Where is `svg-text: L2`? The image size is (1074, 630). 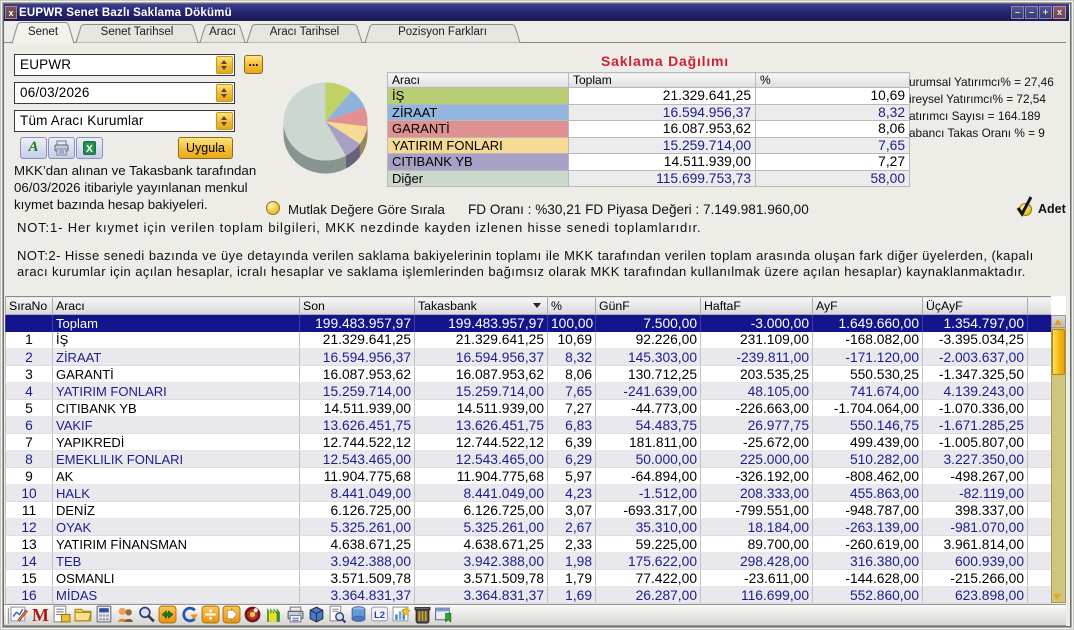
svg-text: L2 is located at coordinates (379, 615).